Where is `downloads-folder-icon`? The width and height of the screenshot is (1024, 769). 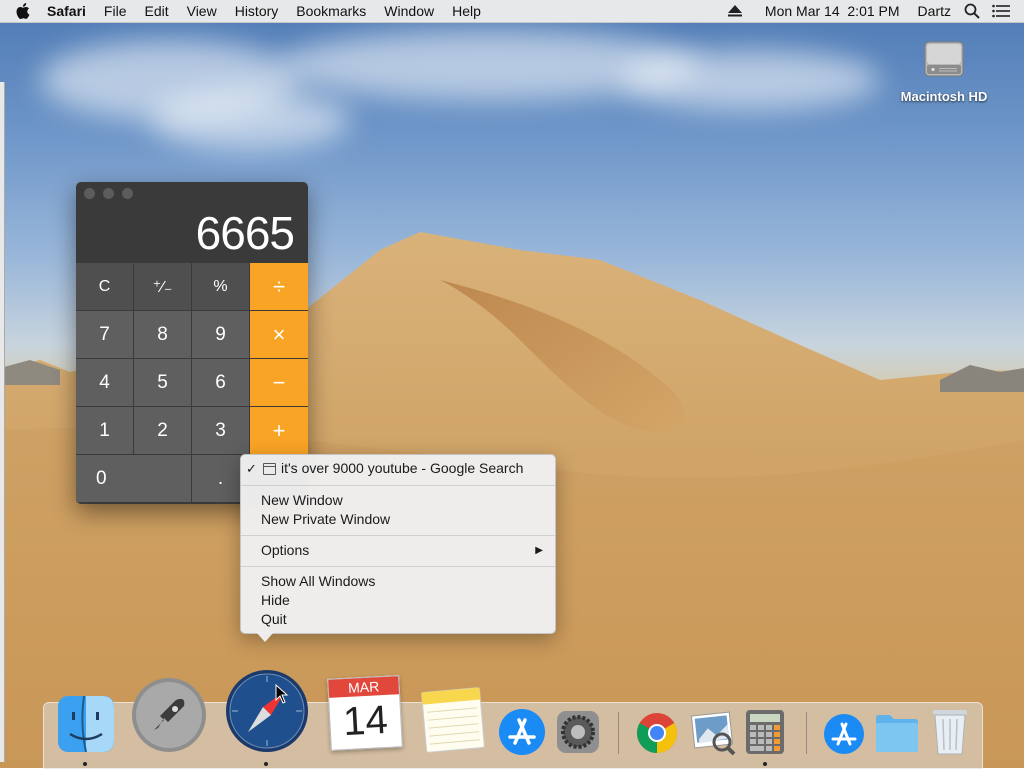
downloads-folder-icon is located at coordinates (897, 733).